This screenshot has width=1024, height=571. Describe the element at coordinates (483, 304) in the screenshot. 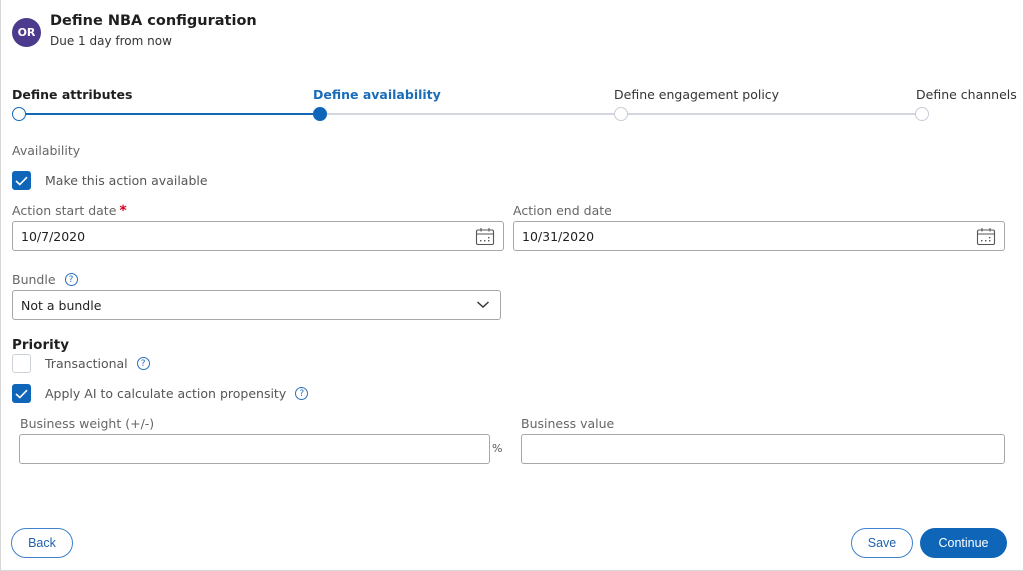

I see `chevron-down-icon` at that location.